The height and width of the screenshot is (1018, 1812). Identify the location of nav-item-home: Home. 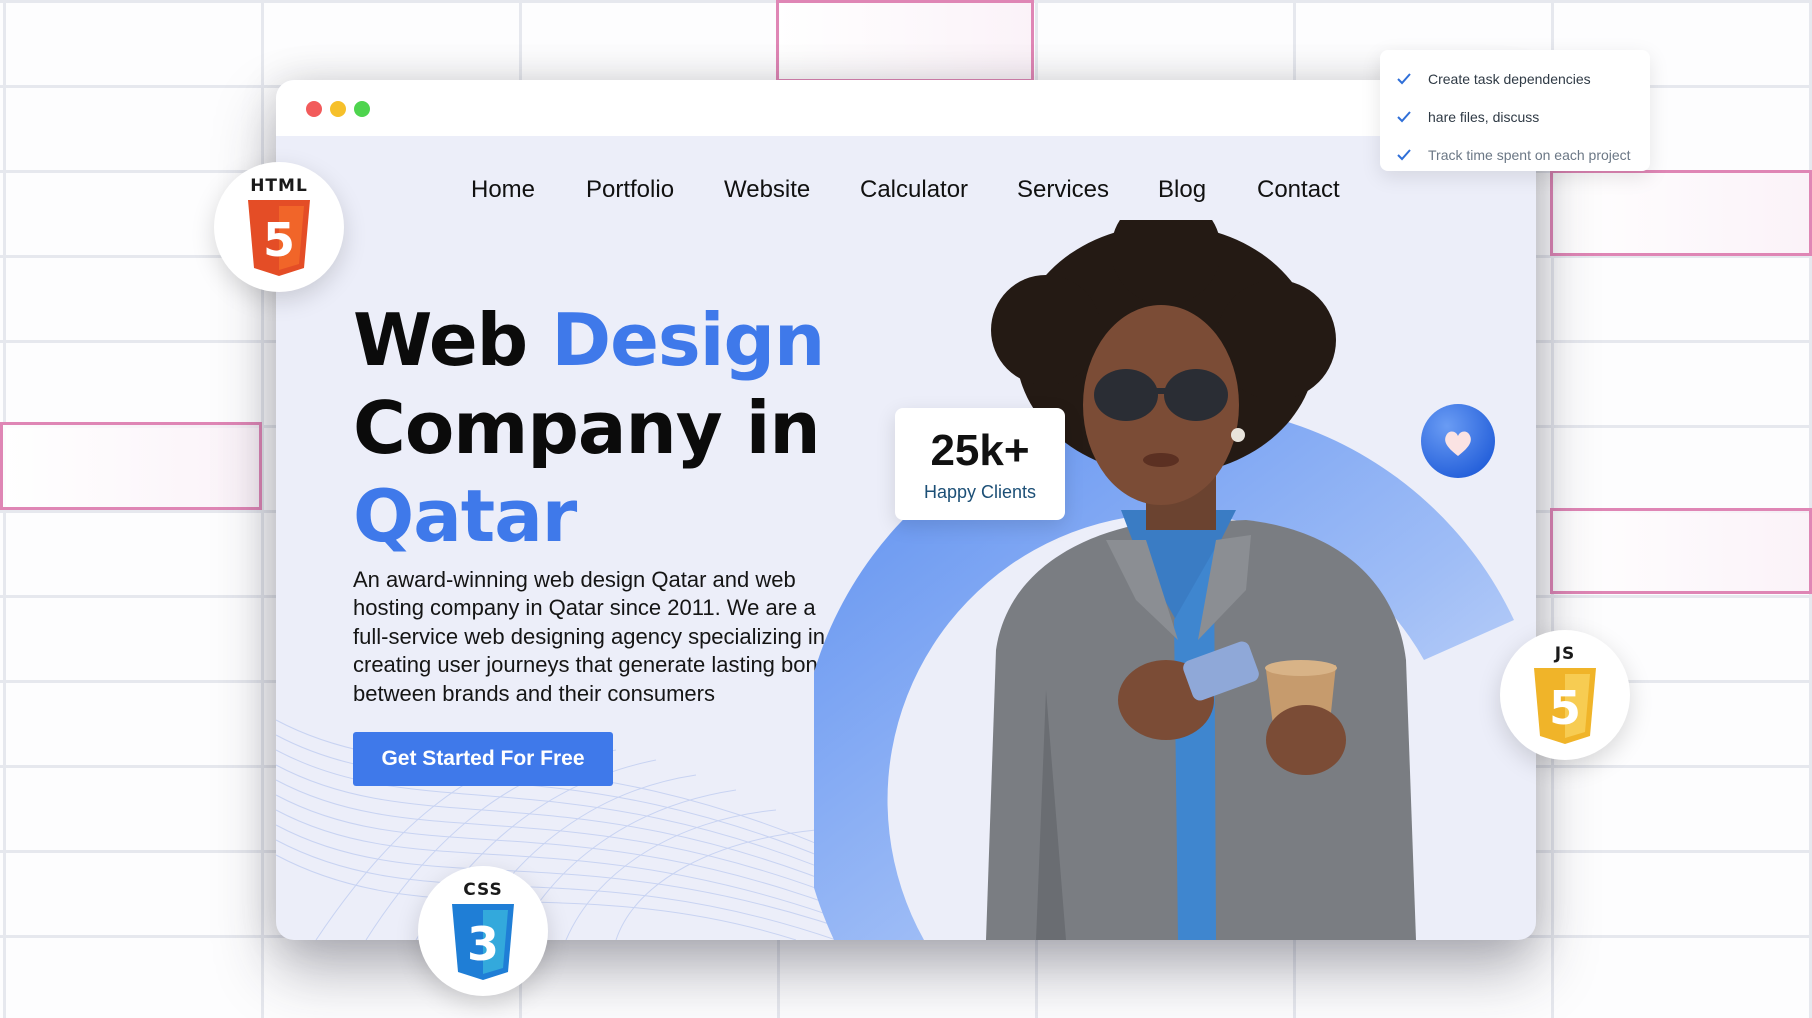
(503, 190).